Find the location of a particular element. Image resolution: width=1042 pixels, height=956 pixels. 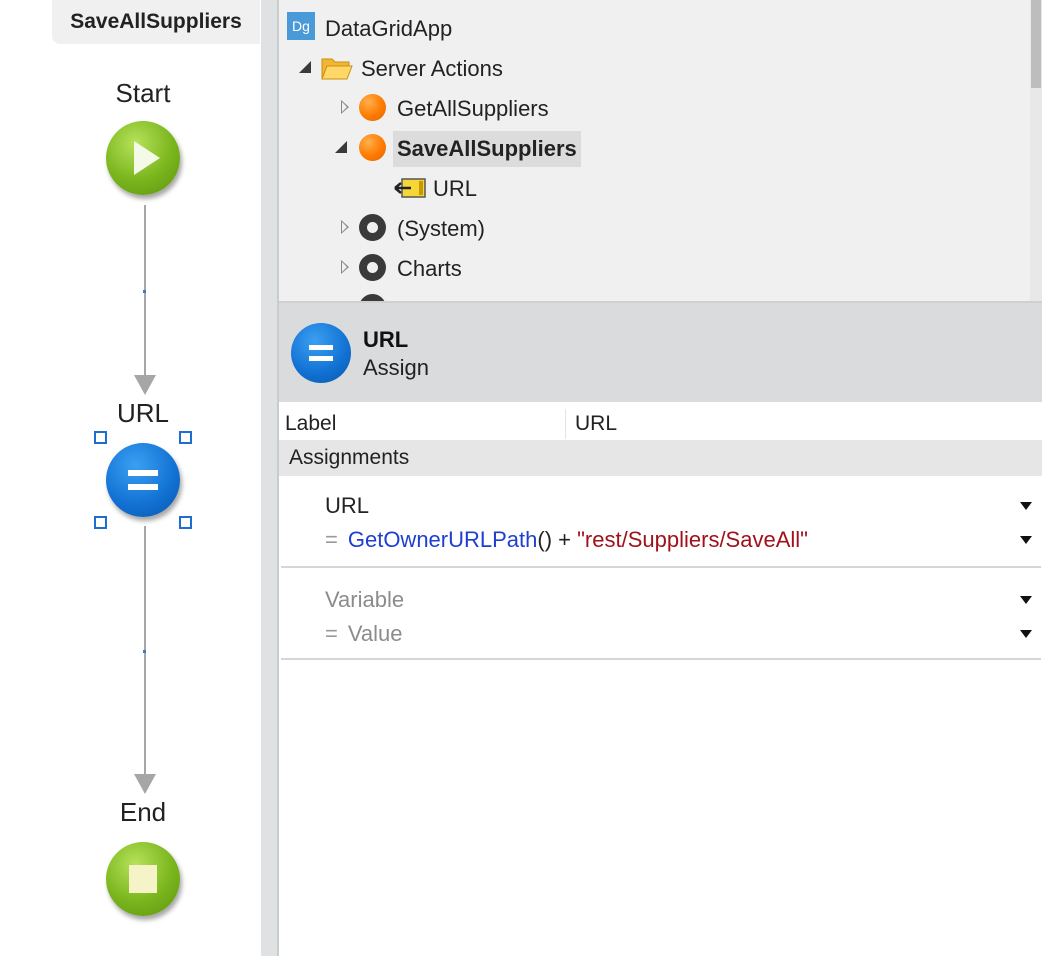

assign-element-icon is located at coordinates (321, 353).